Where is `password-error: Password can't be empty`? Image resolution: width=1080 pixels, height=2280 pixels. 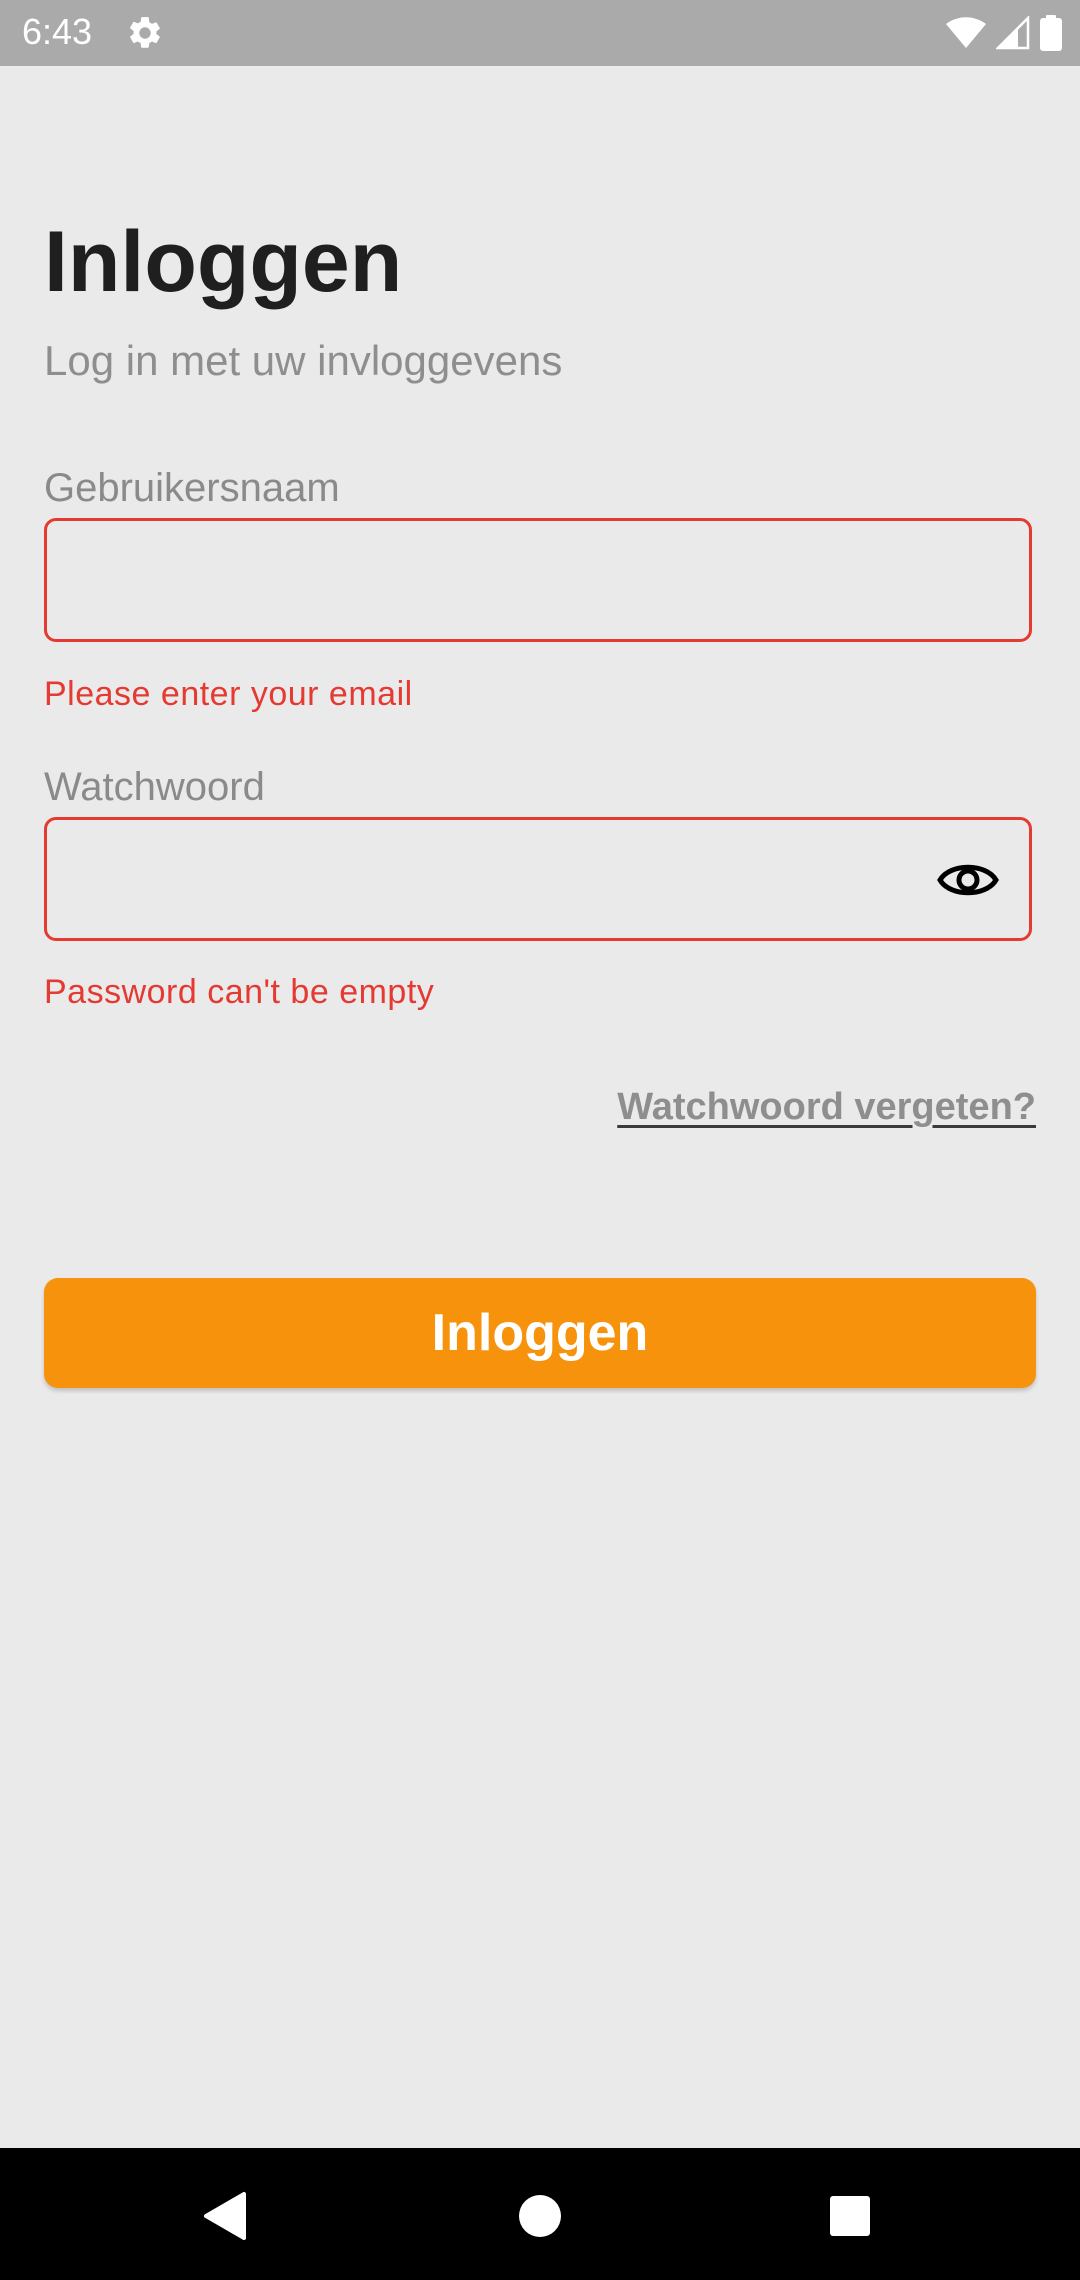
password-error: Password can't be empty is located at coordinates (239, 992).